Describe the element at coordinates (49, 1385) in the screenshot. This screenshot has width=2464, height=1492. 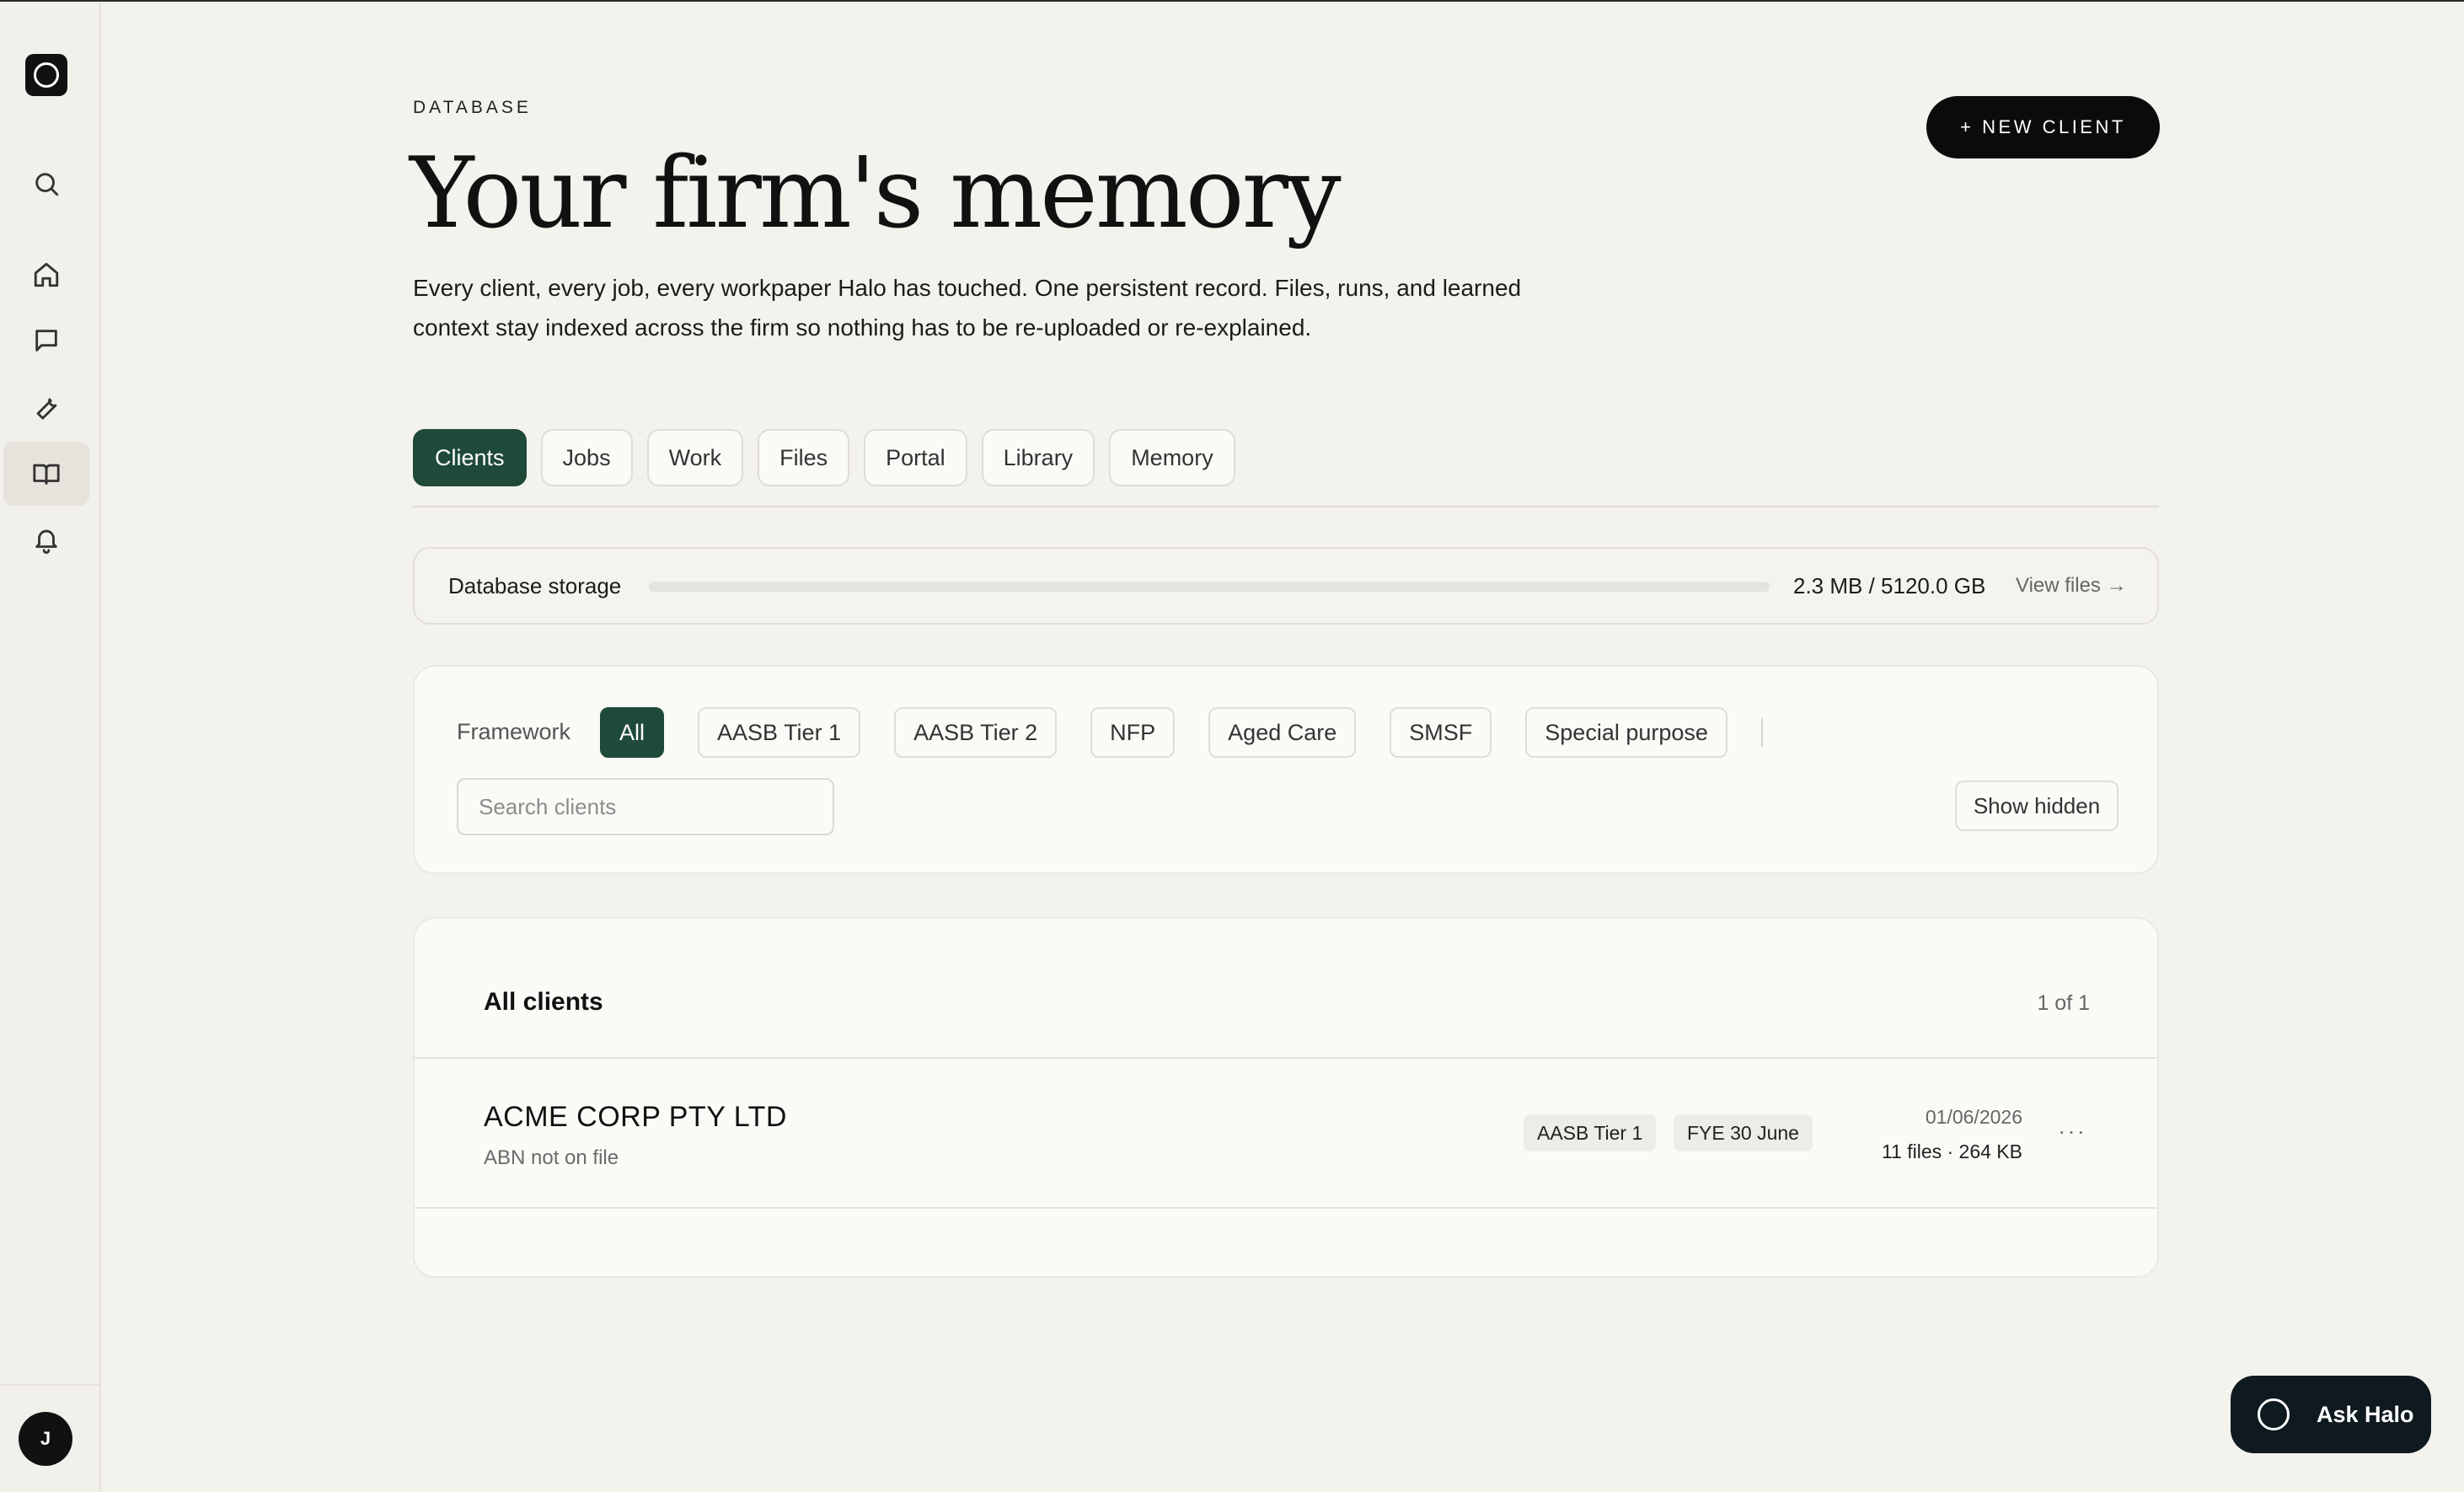
I see `sidebar-divider` at that location.